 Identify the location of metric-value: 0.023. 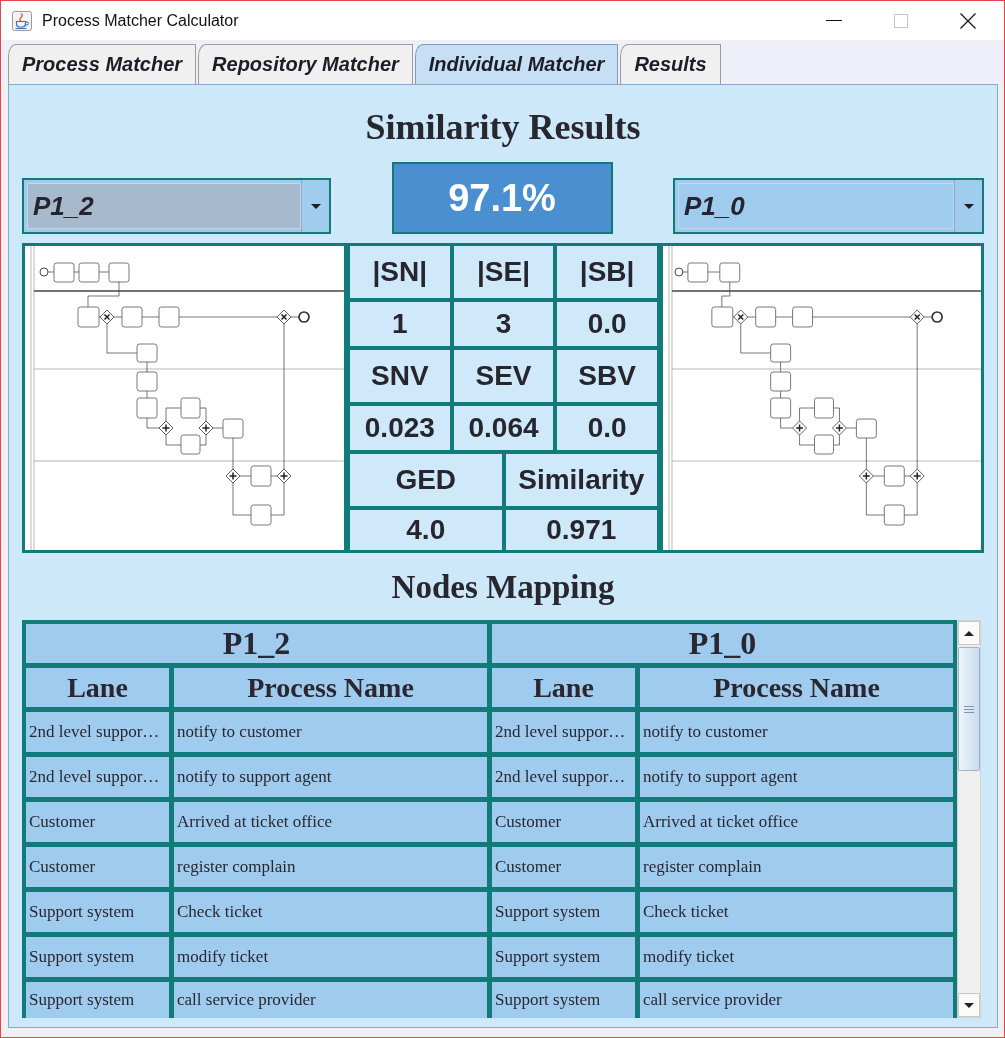
(400, 428).